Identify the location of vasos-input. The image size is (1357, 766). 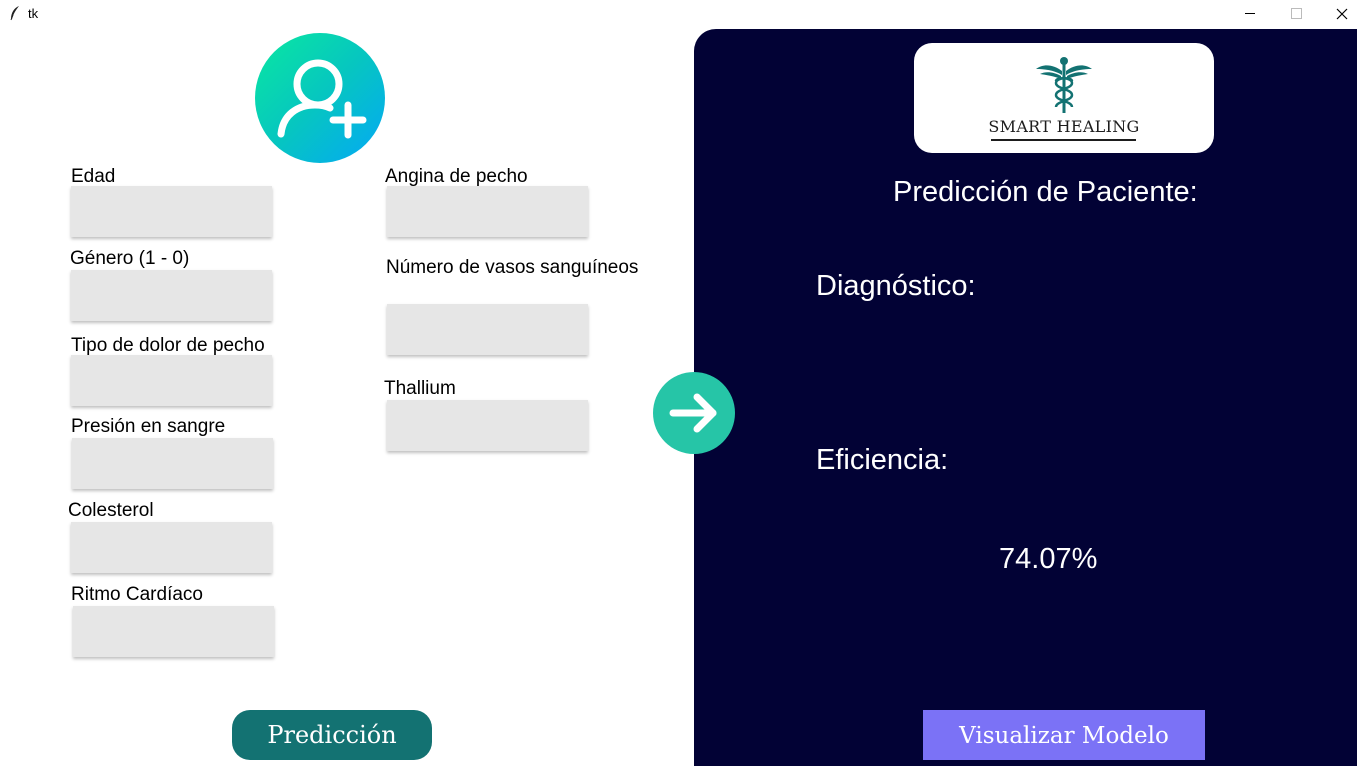
(487, 329).